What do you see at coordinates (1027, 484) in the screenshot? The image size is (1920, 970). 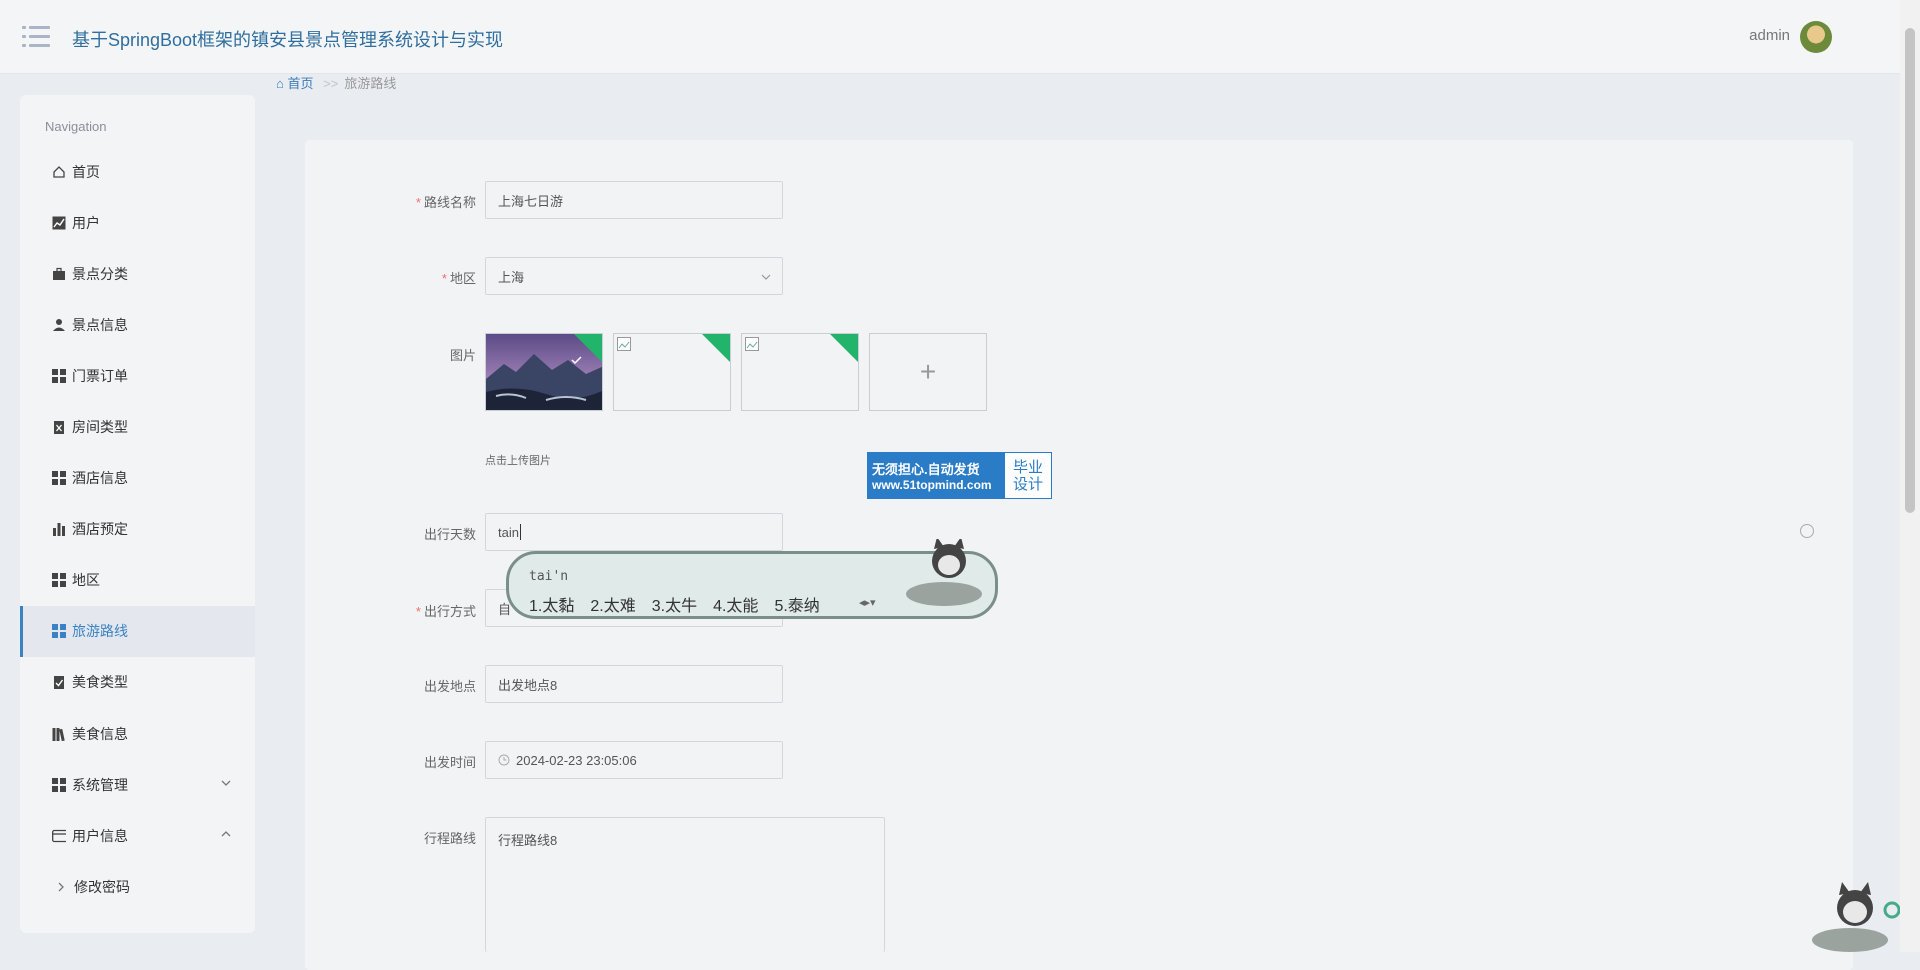 I see `ad-right2: 设计` at bounding box center [1027, 484].